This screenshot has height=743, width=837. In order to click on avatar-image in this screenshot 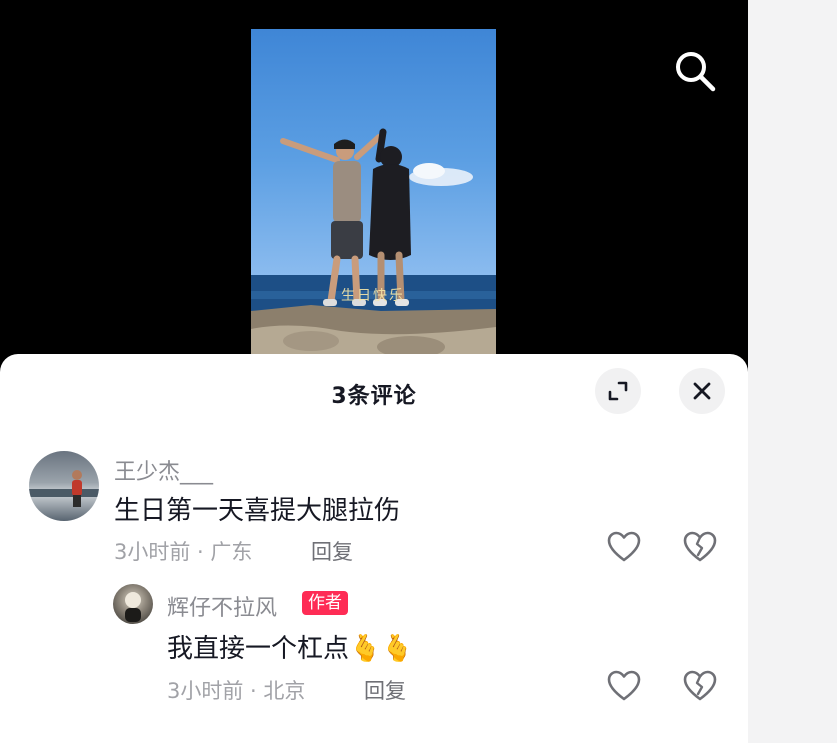, I will do `click(64, 488)`.